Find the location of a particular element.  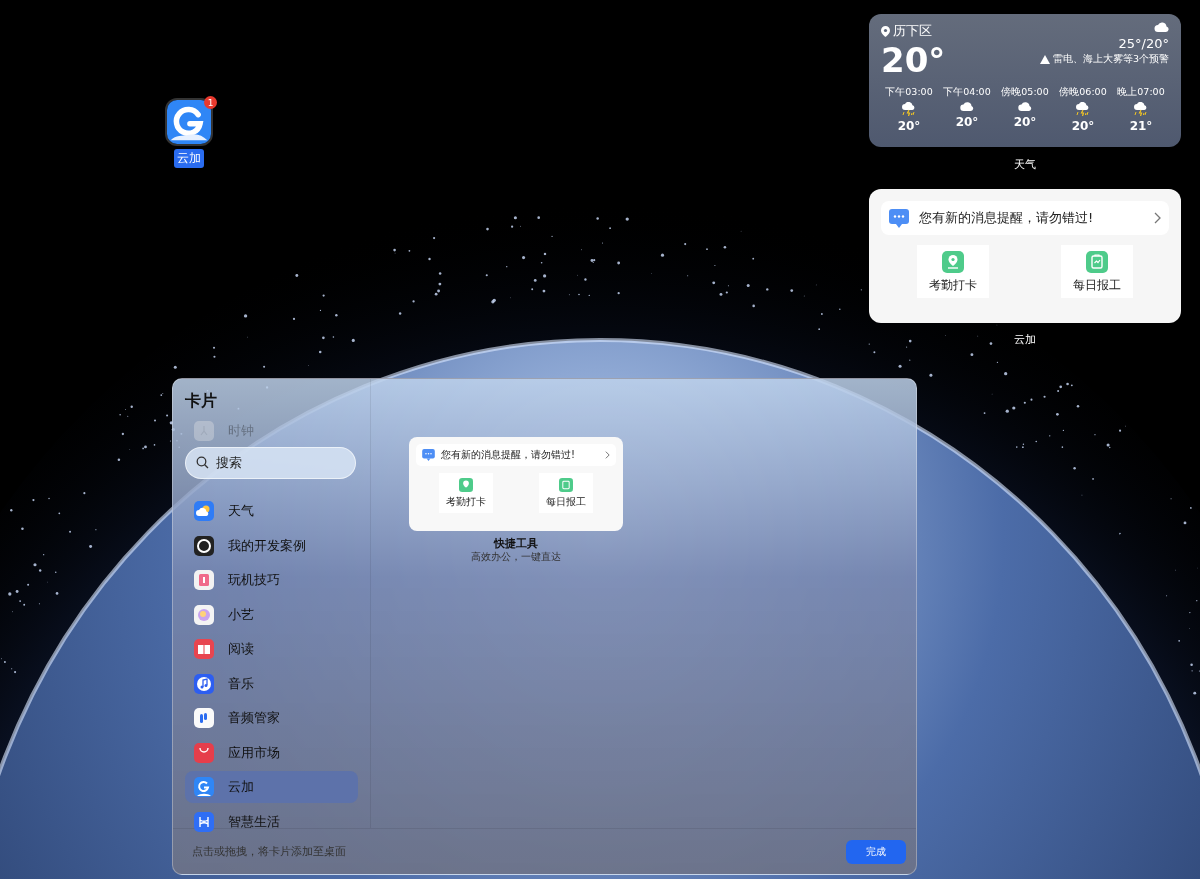

search-icon is located at coordinates (202, 462).